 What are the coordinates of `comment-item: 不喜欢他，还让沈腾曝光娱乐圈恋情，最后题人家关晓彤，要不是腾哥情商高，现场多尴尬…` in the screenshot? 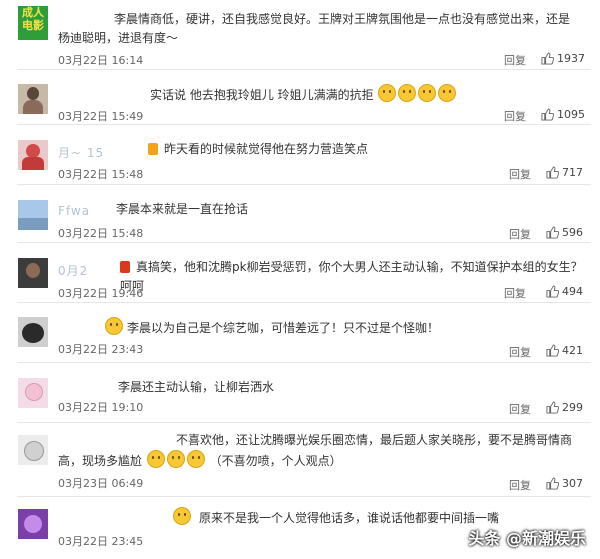 It's located at (300, 460).